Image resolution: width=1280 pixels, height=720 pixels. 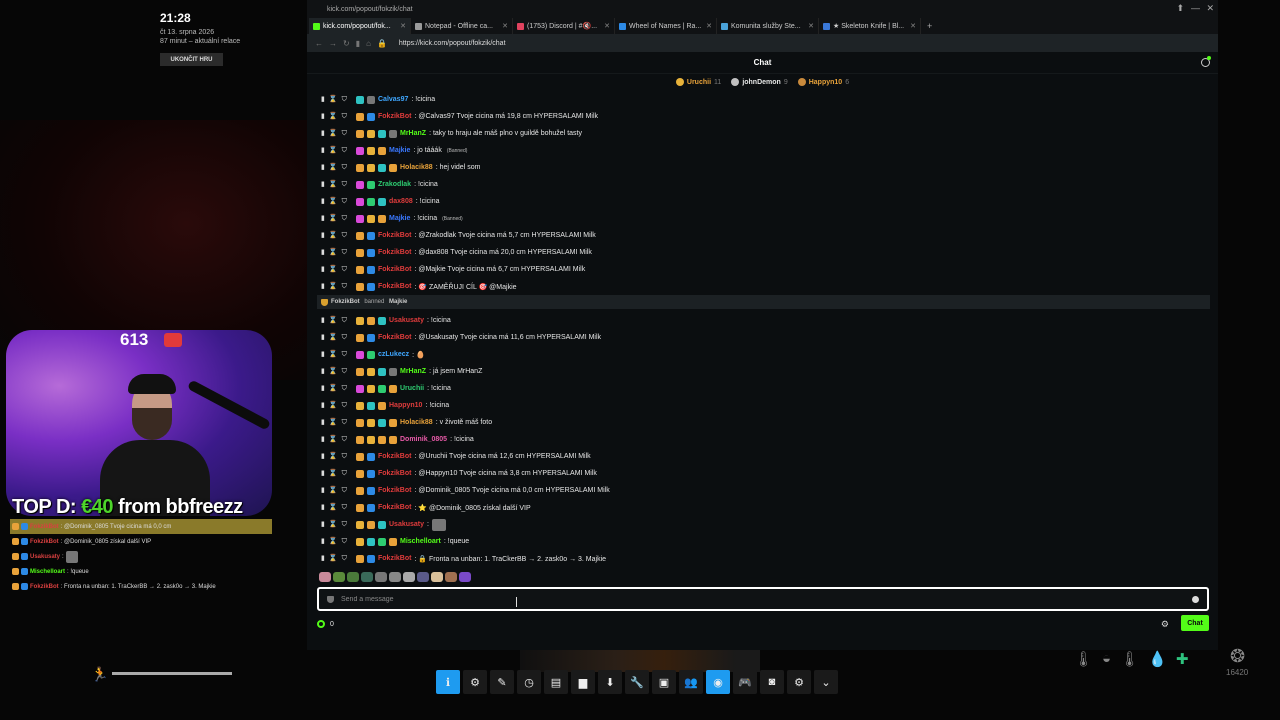 What do you see at coordinates (826, 682) in the screenshot?
I see `collapse-icon: ⌄` at bounding box center [826, 682].